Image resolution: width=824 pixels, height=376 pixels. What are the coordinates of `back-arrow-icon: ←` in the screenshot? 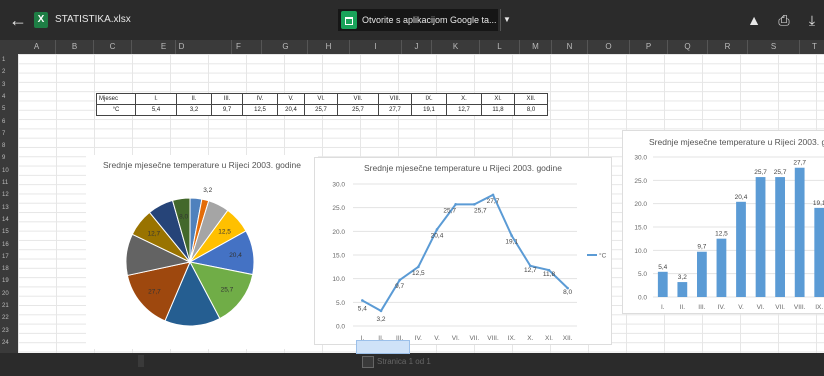 It's located at (18, 20).